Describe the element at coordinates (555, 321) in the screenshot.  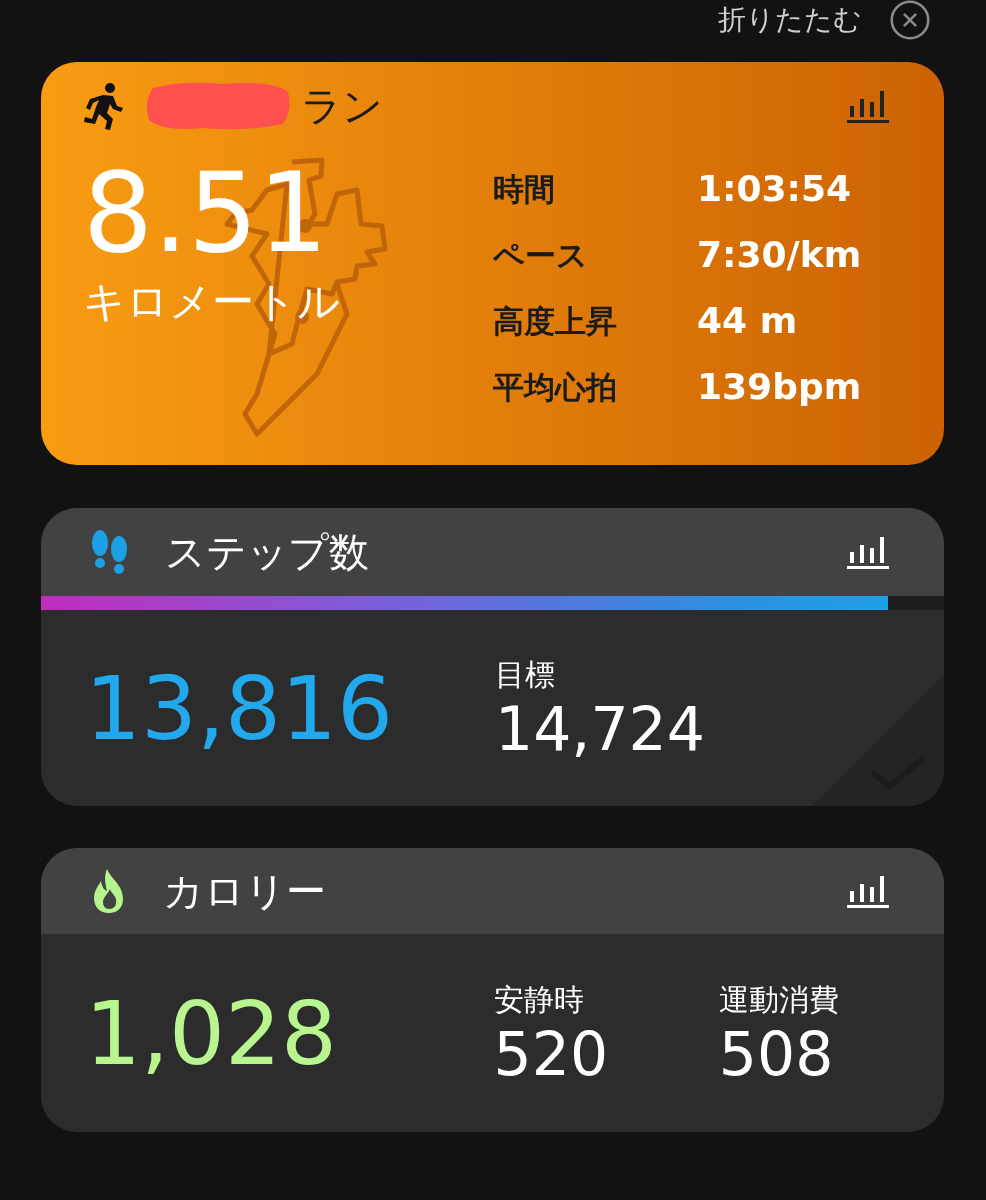
I see `stat-label: 高度上昇` at that location.